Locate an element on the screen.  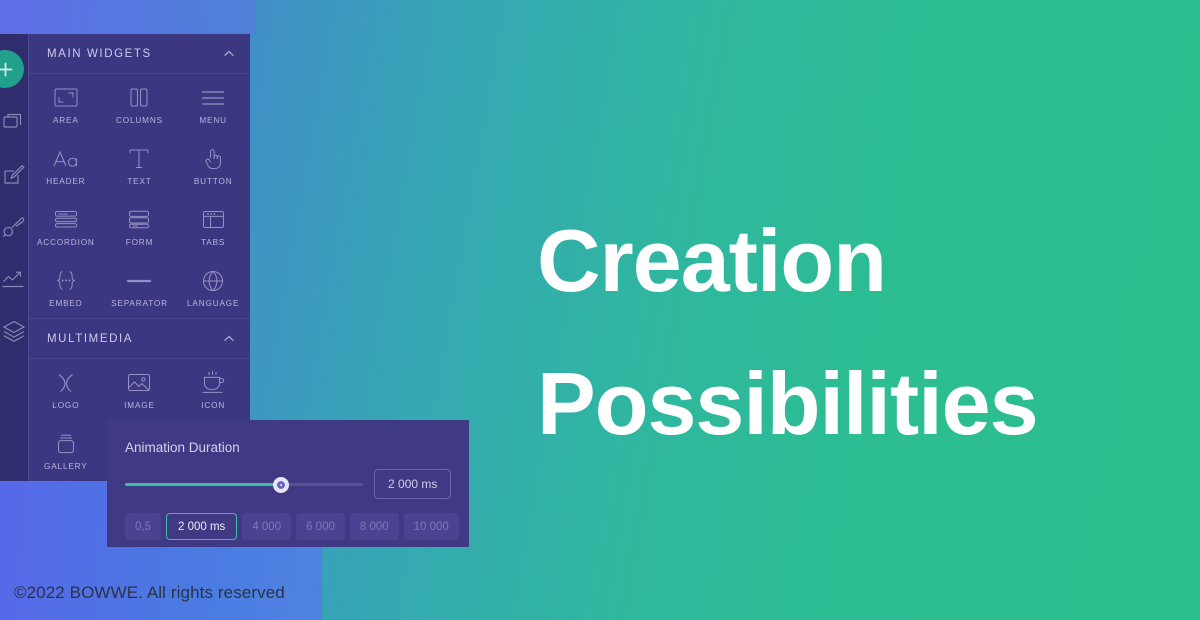
widget-embed: EMBED is located at coordinates (66, 287).